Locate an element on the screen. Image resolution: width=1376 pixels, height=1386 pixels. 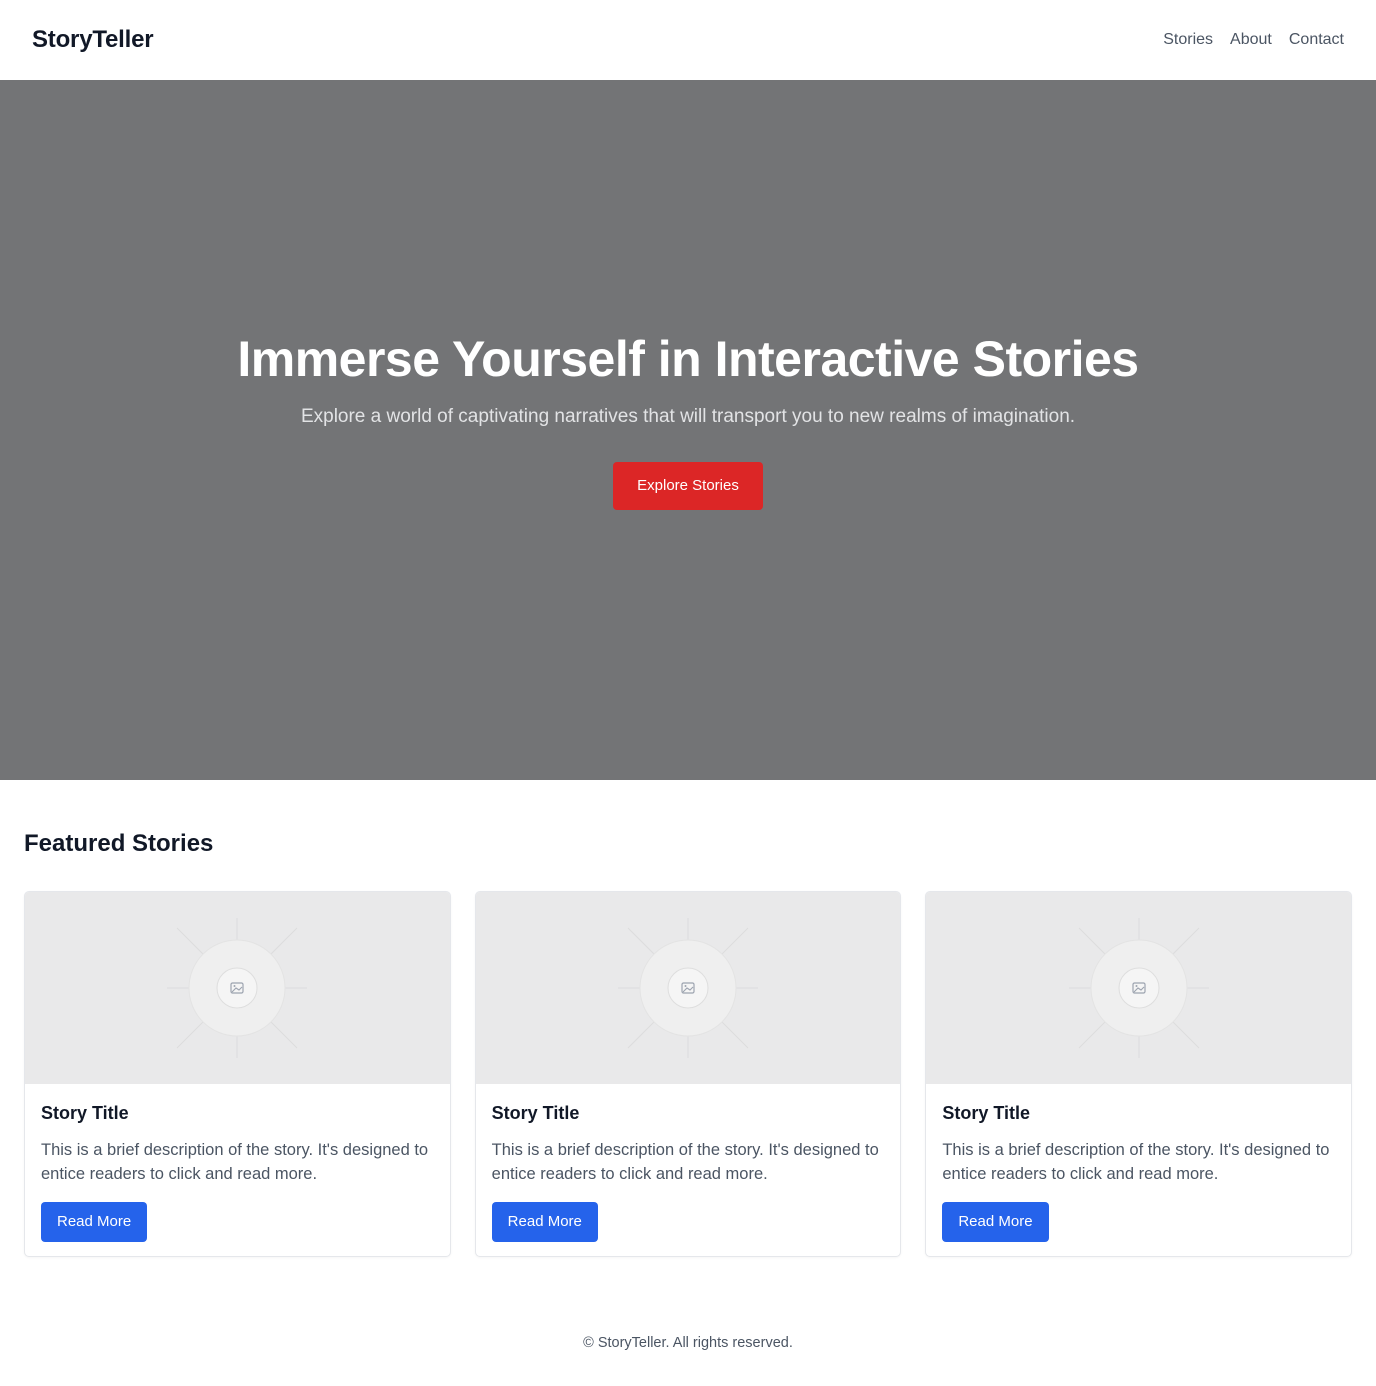
nav-link-contact: Contact is located at coordinates (1316, 40).